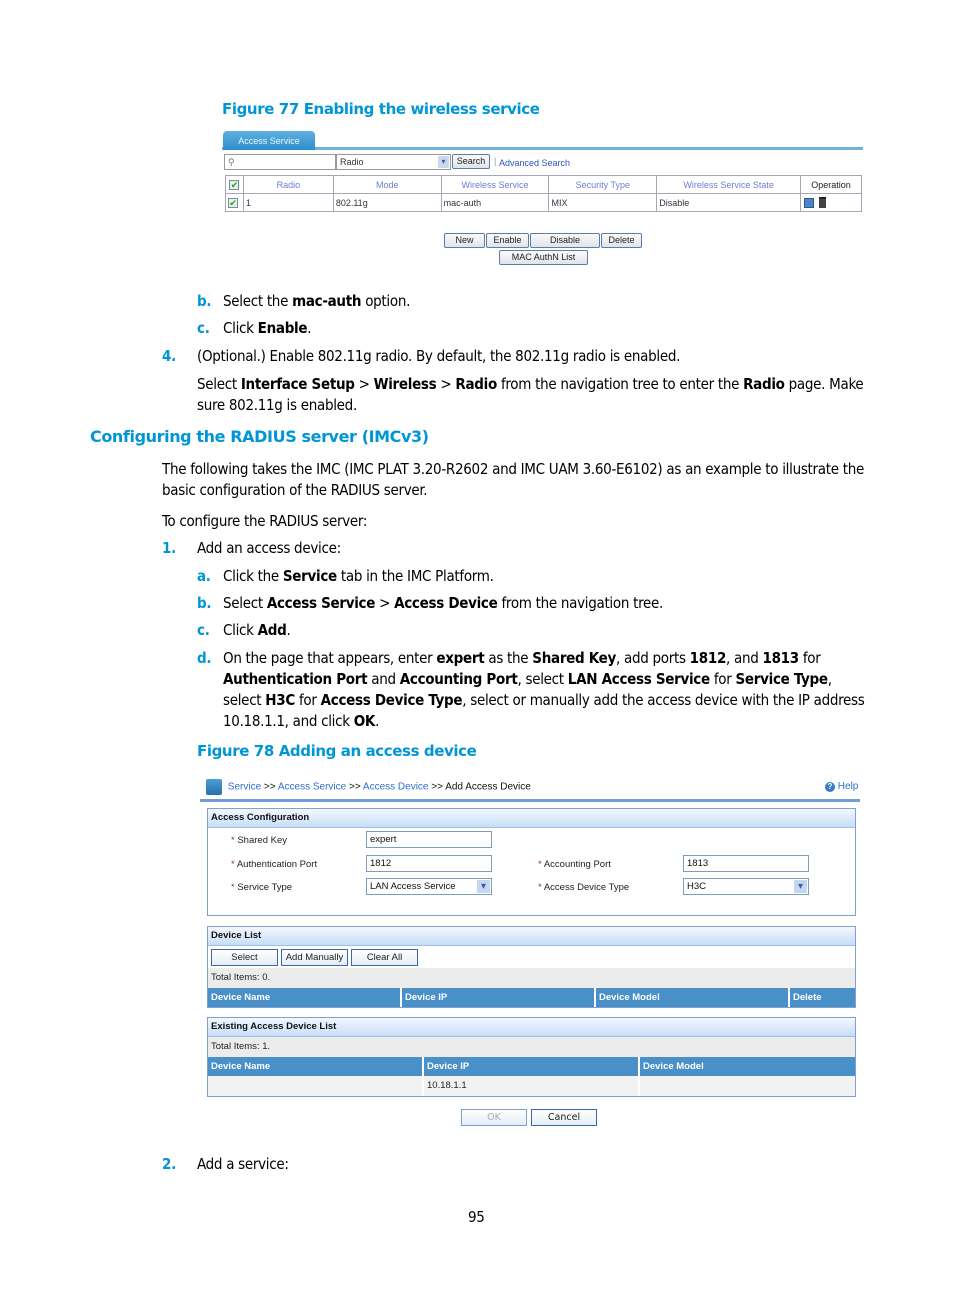 The height and width of the screenshot is (1296, 954). Describe the element at coordinates (531, 957) in the screenshot. I see `device-list-toolbar: Select Add Manually Clear All` at that location.